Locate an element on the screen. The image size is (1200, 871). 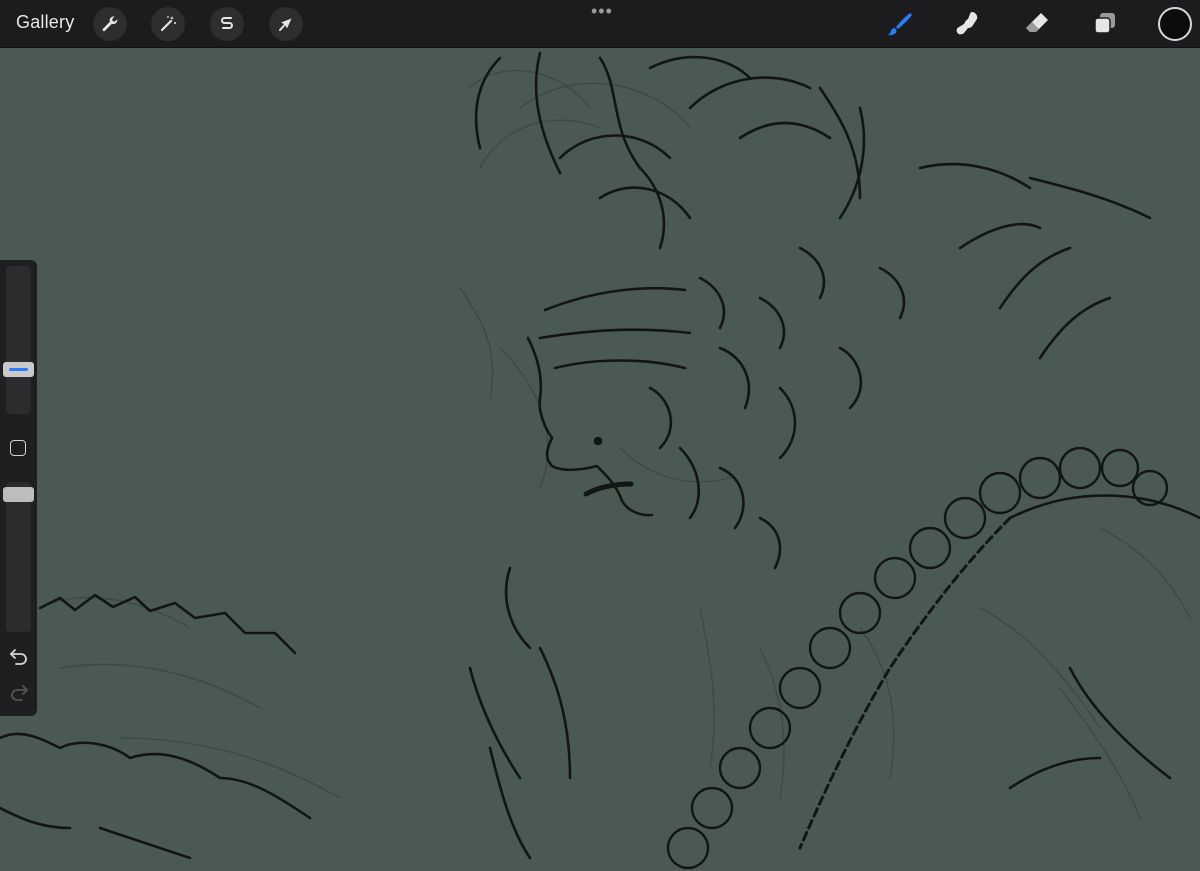
brush-size-slider is located at coordinates (18, 340).